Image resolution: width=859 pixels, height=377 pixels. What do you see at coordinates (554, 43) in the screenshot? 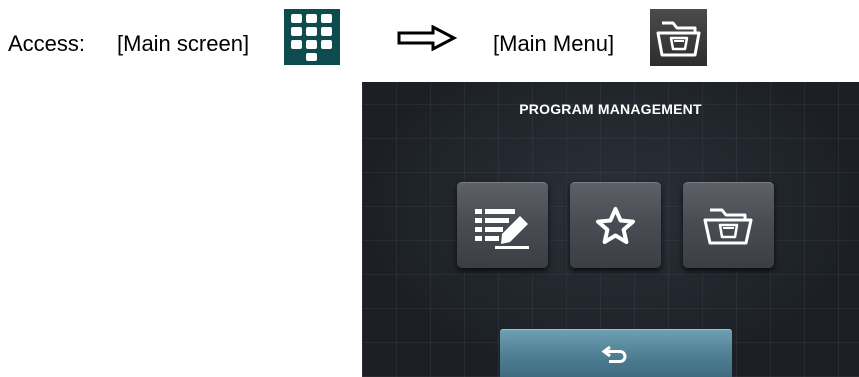
I see `main-menu-label: [Main Menu]` at bounding box center [554, 43].